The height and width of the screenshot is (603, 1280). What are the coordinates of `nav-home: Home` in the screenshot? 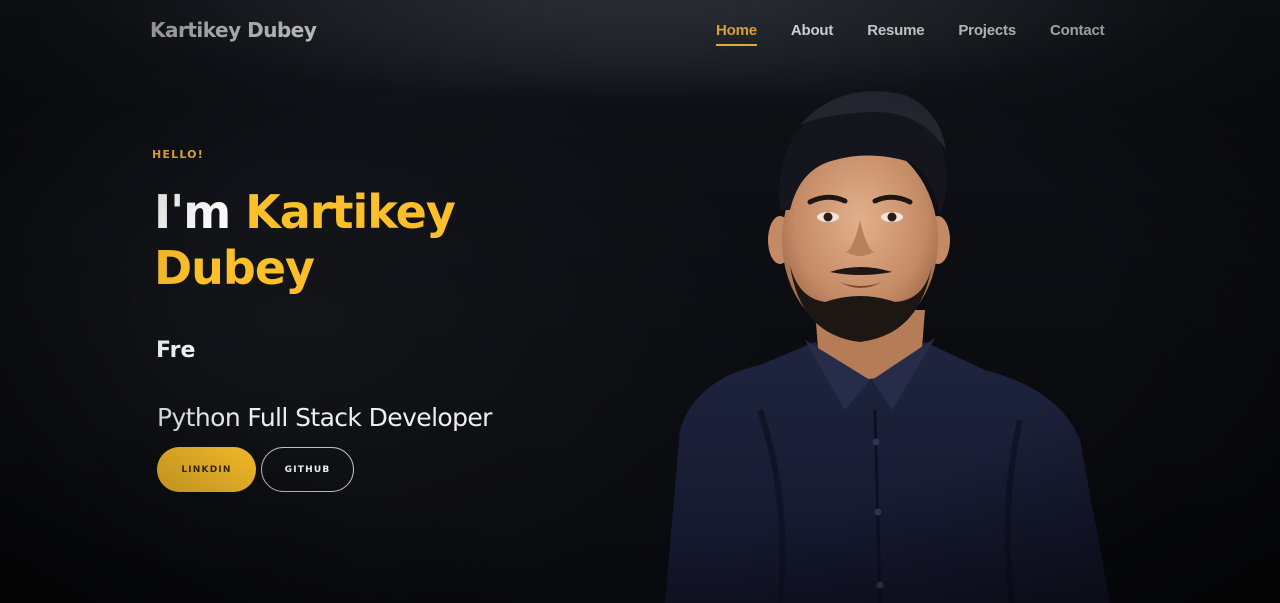 It's located at (736, 34).